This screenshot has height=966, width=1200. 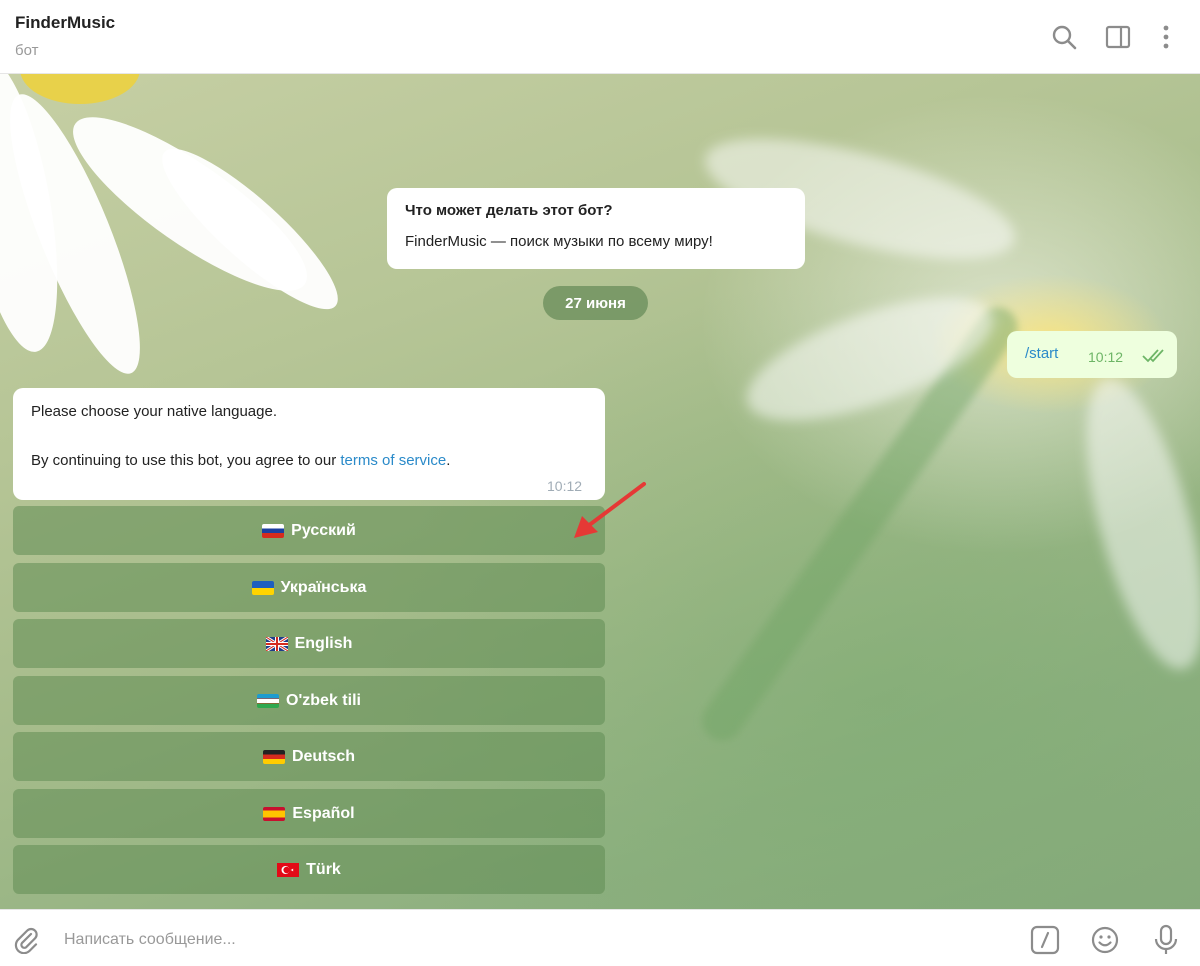 I want to click on paperclip-icon, so click(x=26, y=940).